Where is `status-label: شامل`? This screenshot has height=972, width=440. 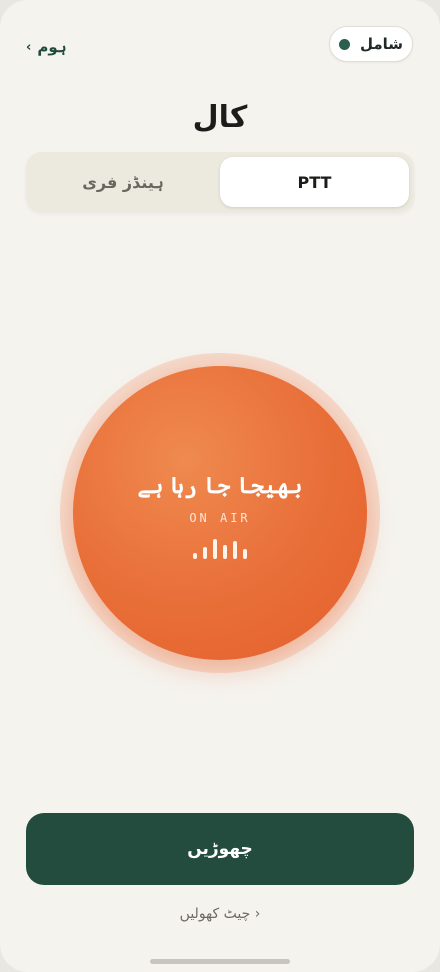
status-label: شامل is located at coordinates (381, 44).